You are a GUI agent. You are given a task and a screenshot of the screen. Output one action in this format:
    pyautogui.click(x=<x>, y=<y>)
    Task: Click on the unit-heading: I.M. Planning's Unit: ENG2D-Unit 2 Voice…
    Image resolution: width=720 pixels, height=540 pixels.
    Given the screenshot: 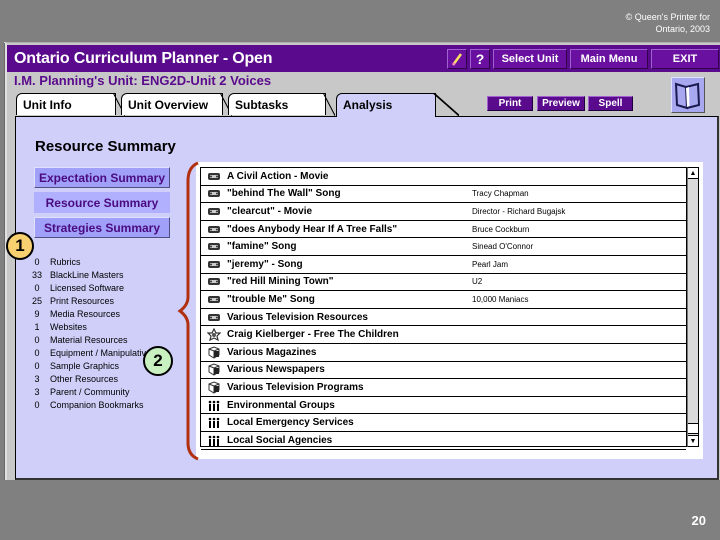 What is the action you would take?
    pyautogui.click(x=143, y=80)
    